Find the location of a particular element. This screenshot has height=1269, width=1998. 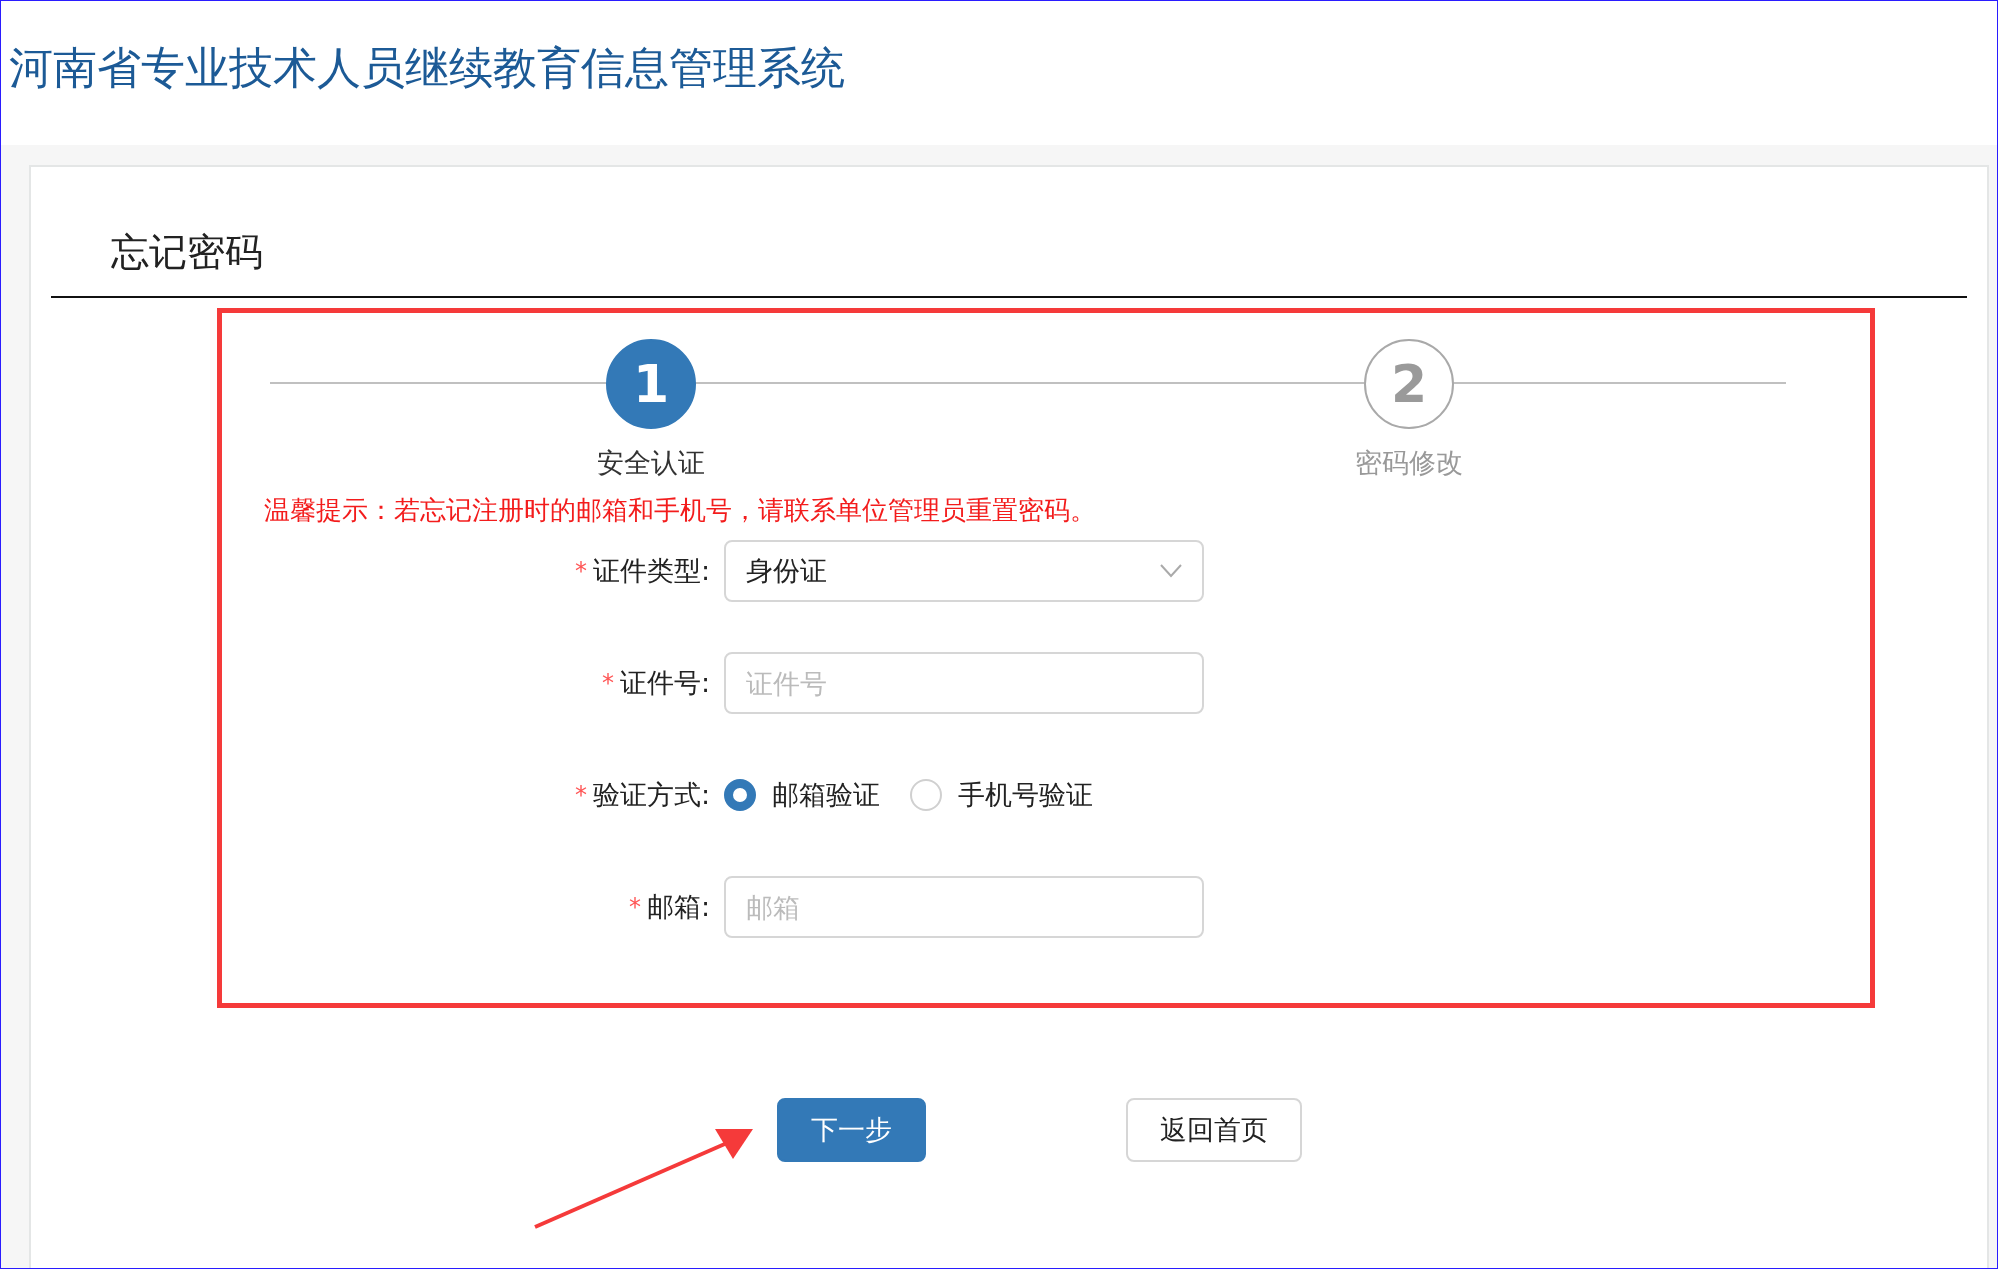

id-type-select: 身份证 is located at coordinates (964, 571).